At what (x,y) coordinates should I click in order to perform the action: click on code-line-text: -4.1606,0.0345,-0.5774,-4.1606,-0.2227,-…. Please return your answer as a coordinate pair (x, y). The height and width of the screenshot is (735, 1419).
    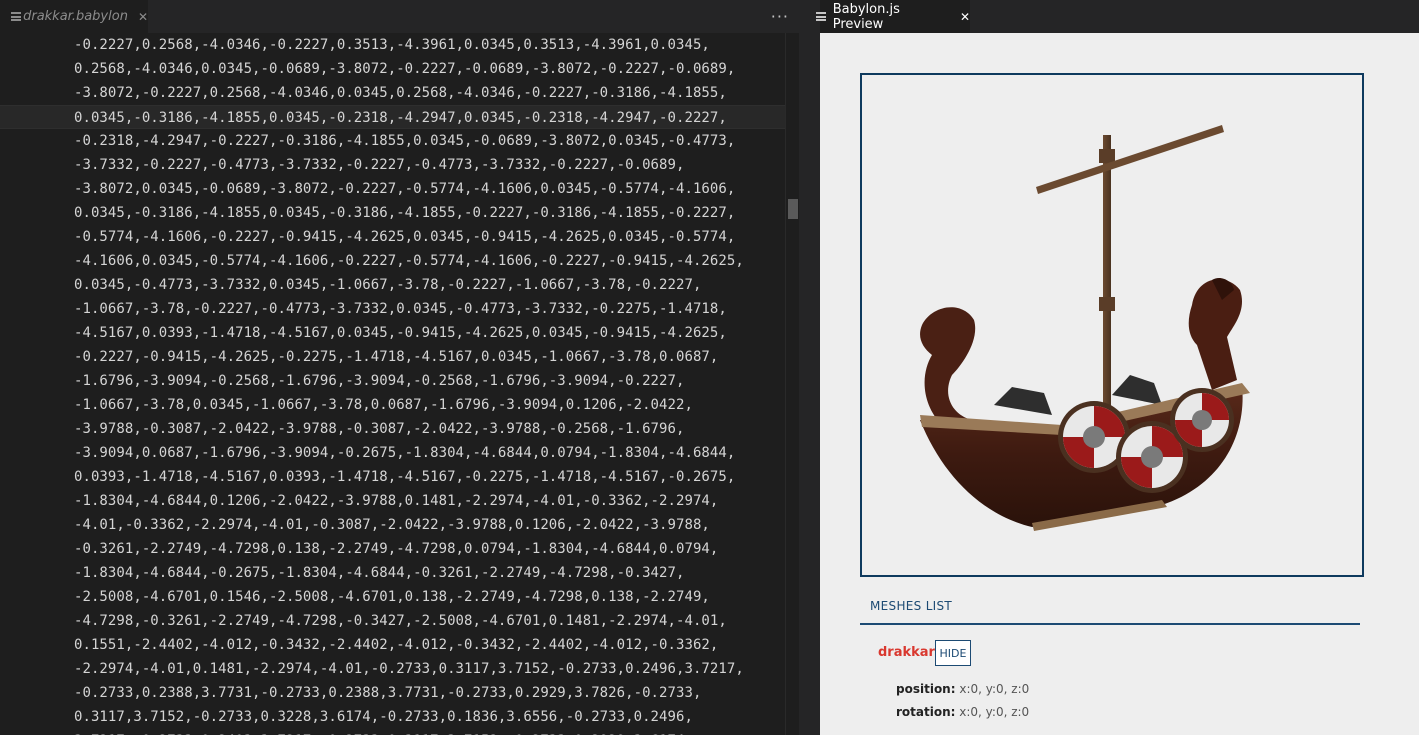
    Looking at the image, I should click on (409, 261).